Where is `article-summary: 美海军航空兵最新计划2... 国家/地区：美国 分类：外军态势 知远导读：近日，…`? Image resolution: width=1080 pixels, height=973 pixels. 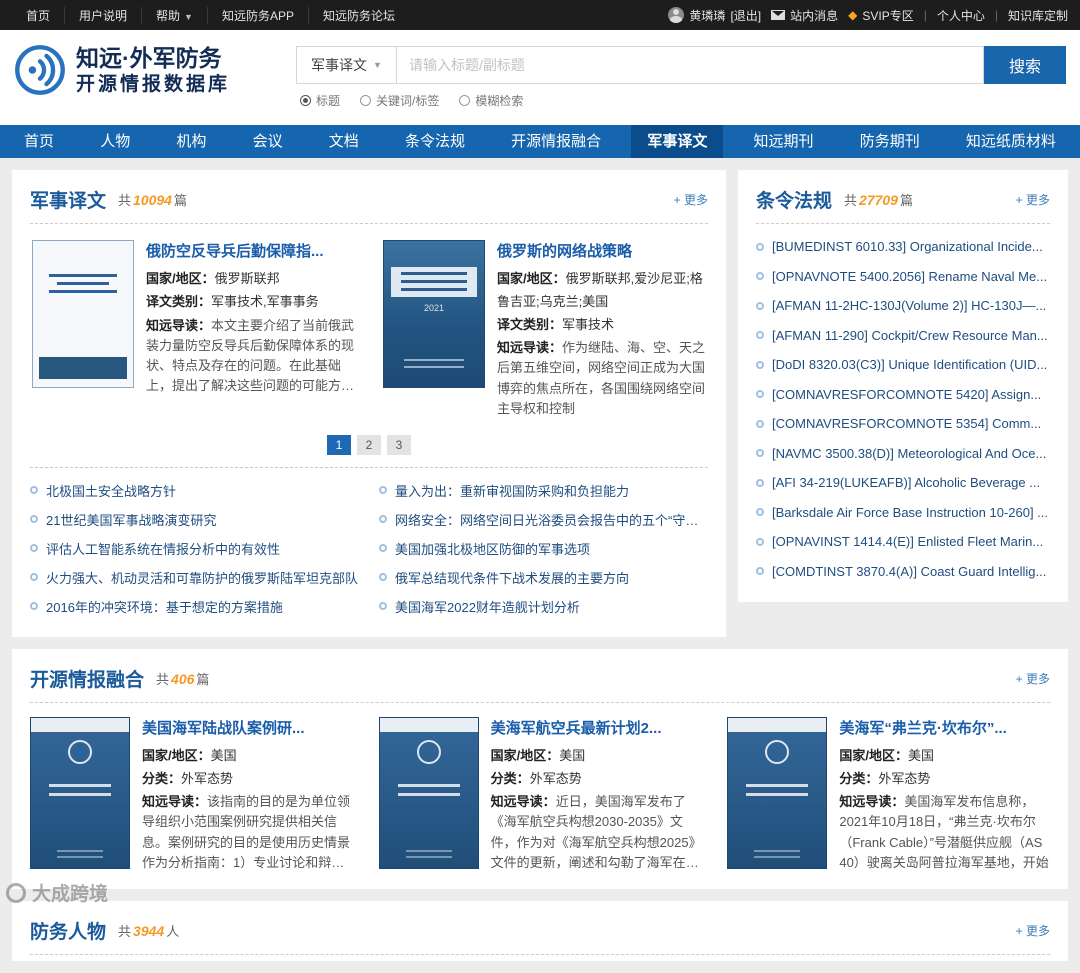
article-summary: 美海军航空兵最新计划2... 国家/地区：美国 分类：外军态势 知远导读：近日，… is located at coordinates (596, 795).